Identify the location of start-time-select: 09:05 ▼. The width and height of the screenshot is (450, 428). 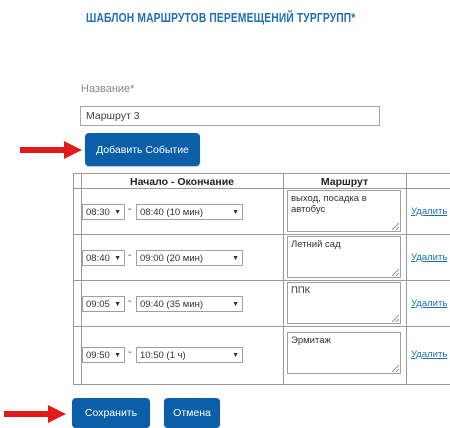
(103, 304).